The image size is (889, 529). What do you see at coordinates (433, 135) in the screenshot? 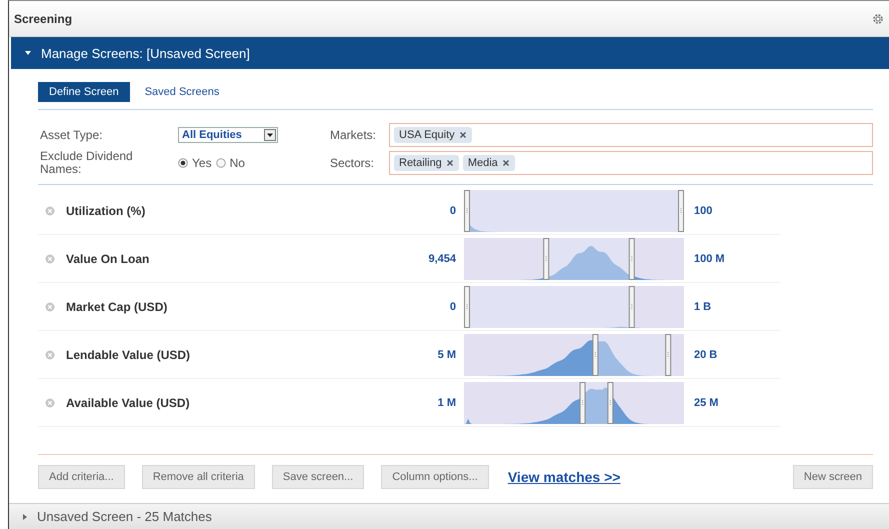
I see `filter-tag: USA Equity` at bounding box center [433, 135].